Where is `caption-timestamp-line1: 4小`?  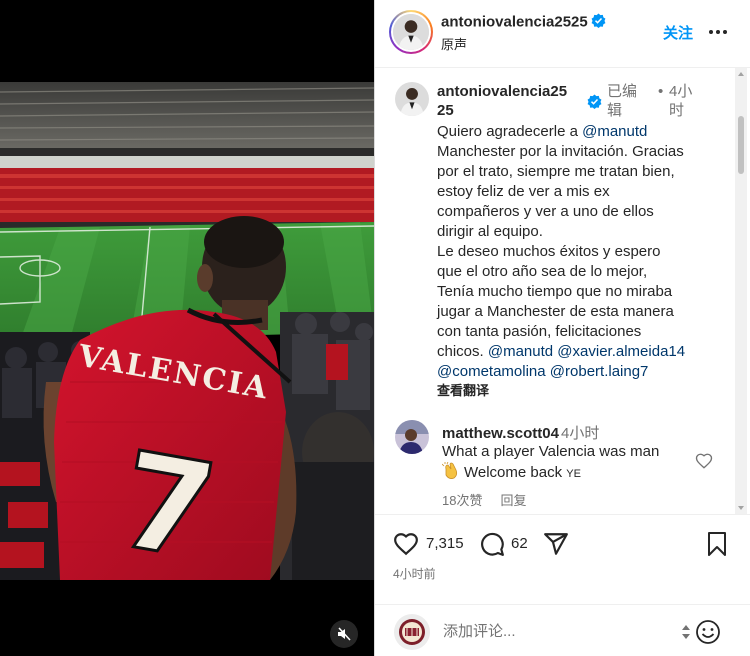
caption-timestamp-line1: 4小 is located at coordinates (680, 91).